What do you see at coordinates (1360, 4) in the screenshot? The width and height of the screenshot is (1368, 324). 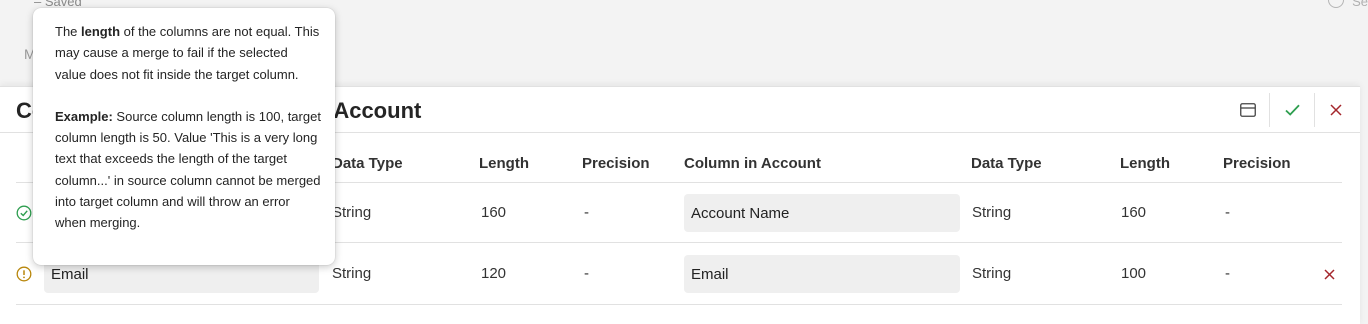 I see `background-right-label: Se` at bounding box center [1360, 4].